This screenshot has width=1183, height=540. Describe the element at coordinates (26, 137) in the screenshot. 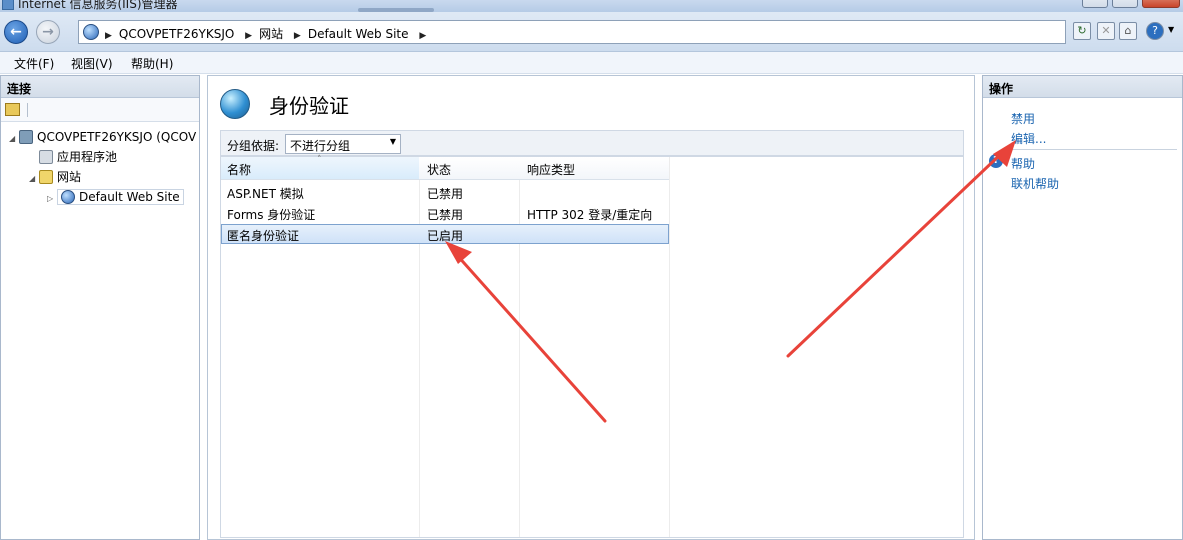

I see `server-icon` at that location.